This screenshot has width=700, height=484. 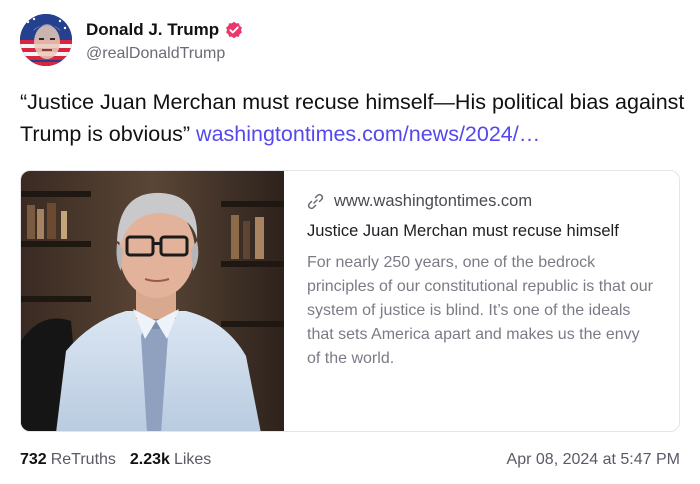 What do you see at coordinates (152, 30) in the screenshot?
I see `display-name: Donald J. Trump` at bounding box center [152, 30].